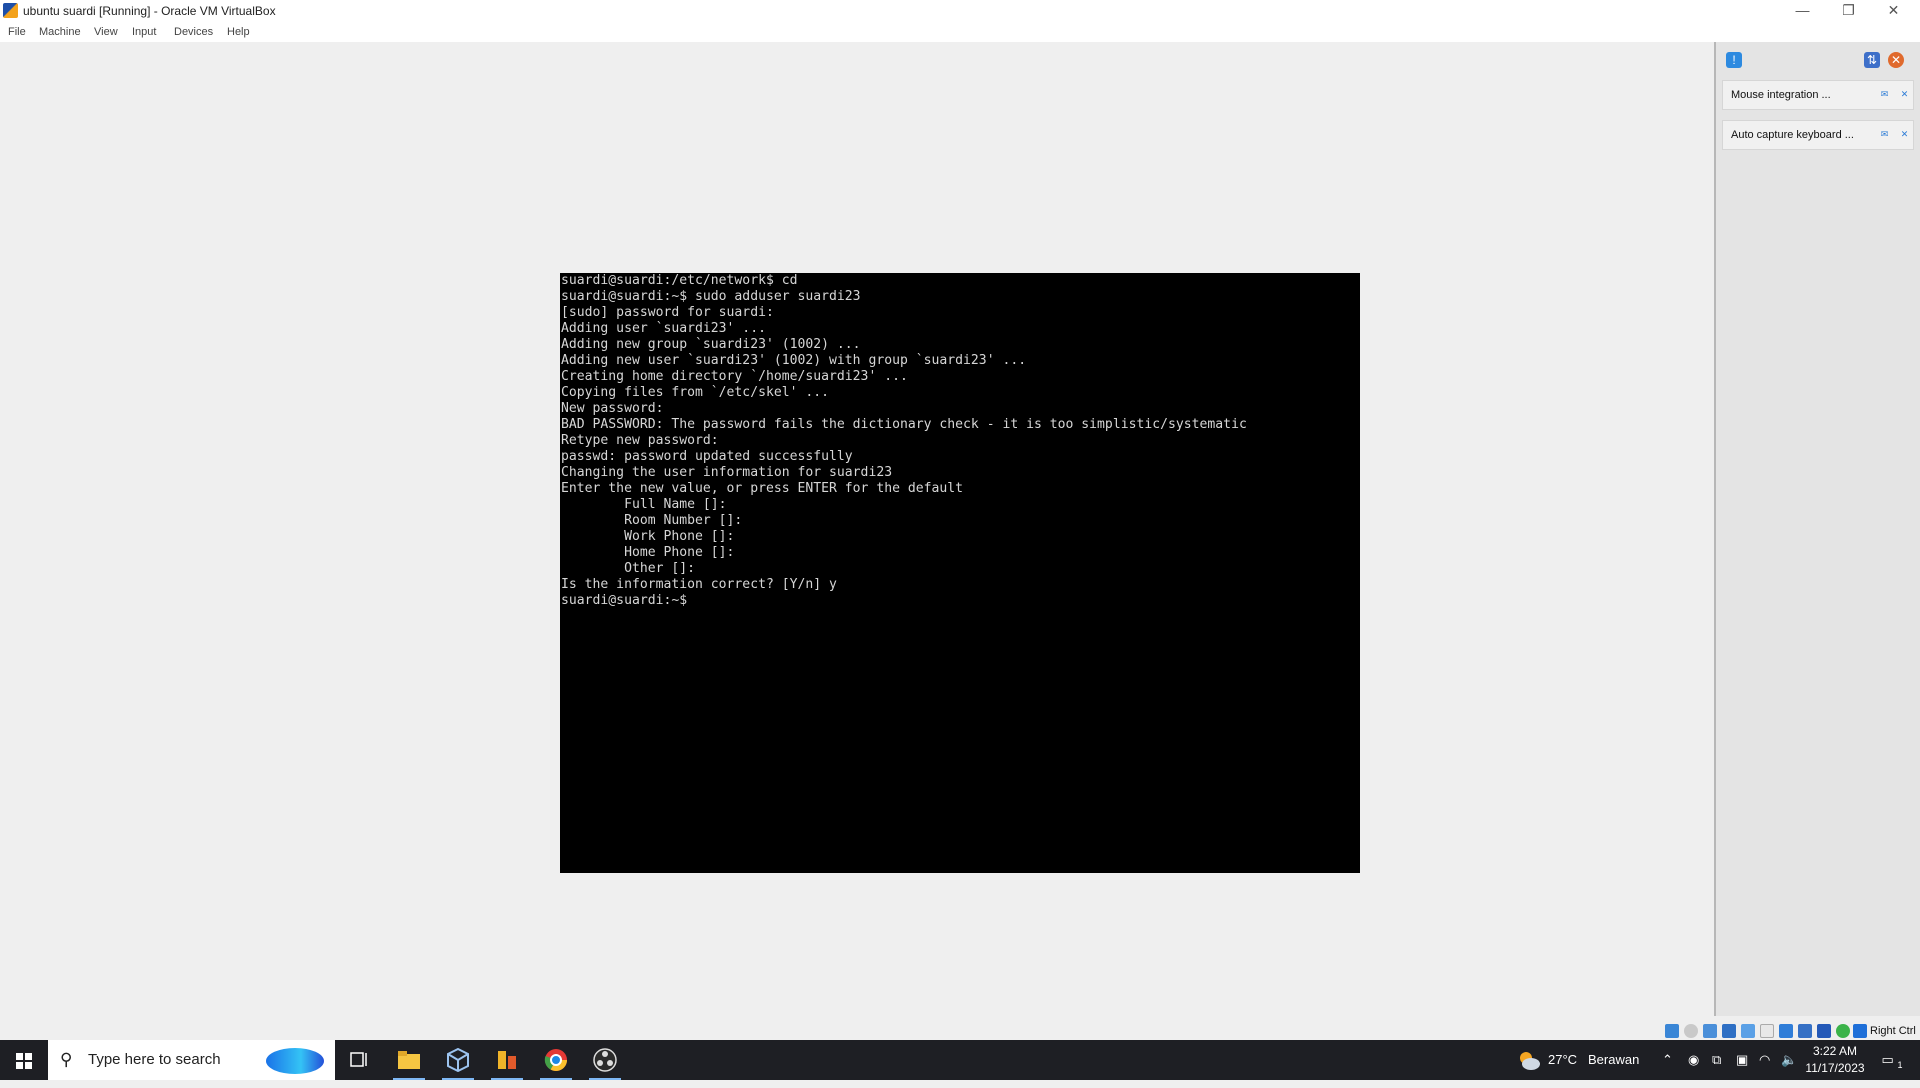 This screenshot has width=1920, height=1088. What do you see at coordinates (628, 568) in the screenshot?
I see `console-line: Other []:` at bounding box center [628, 568].